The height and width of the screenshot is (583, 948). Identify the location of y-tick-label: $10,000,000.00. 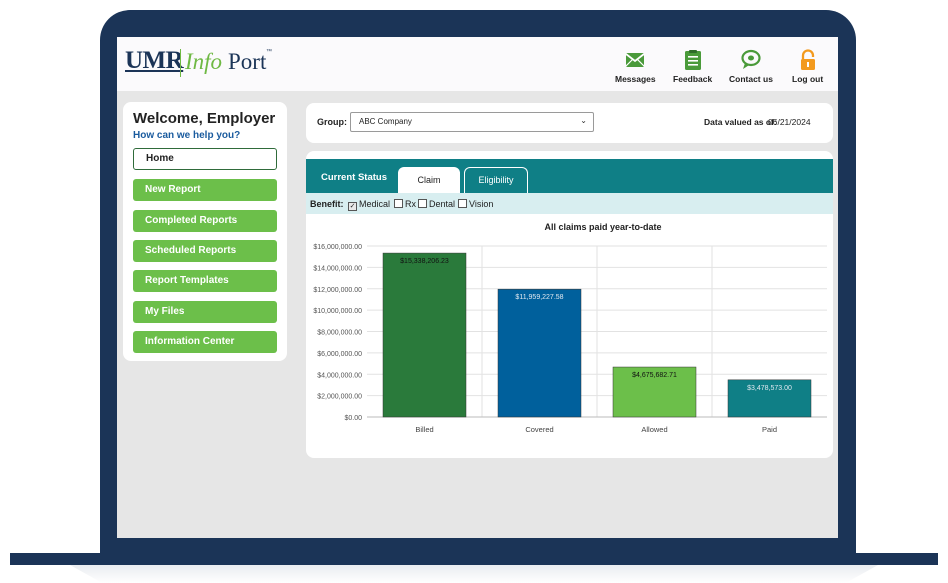
(337, 311).